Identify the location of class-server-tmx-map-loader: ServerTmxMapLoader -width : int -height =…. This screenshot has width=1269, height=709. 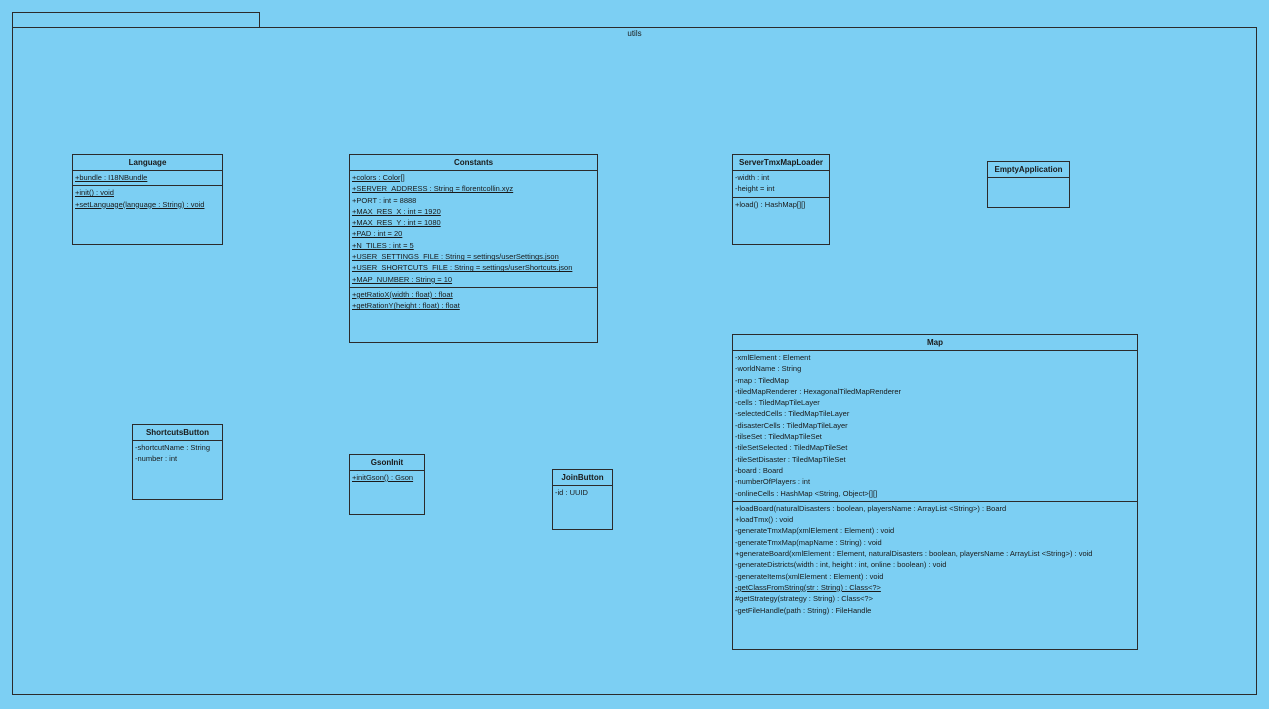
(781, 199).